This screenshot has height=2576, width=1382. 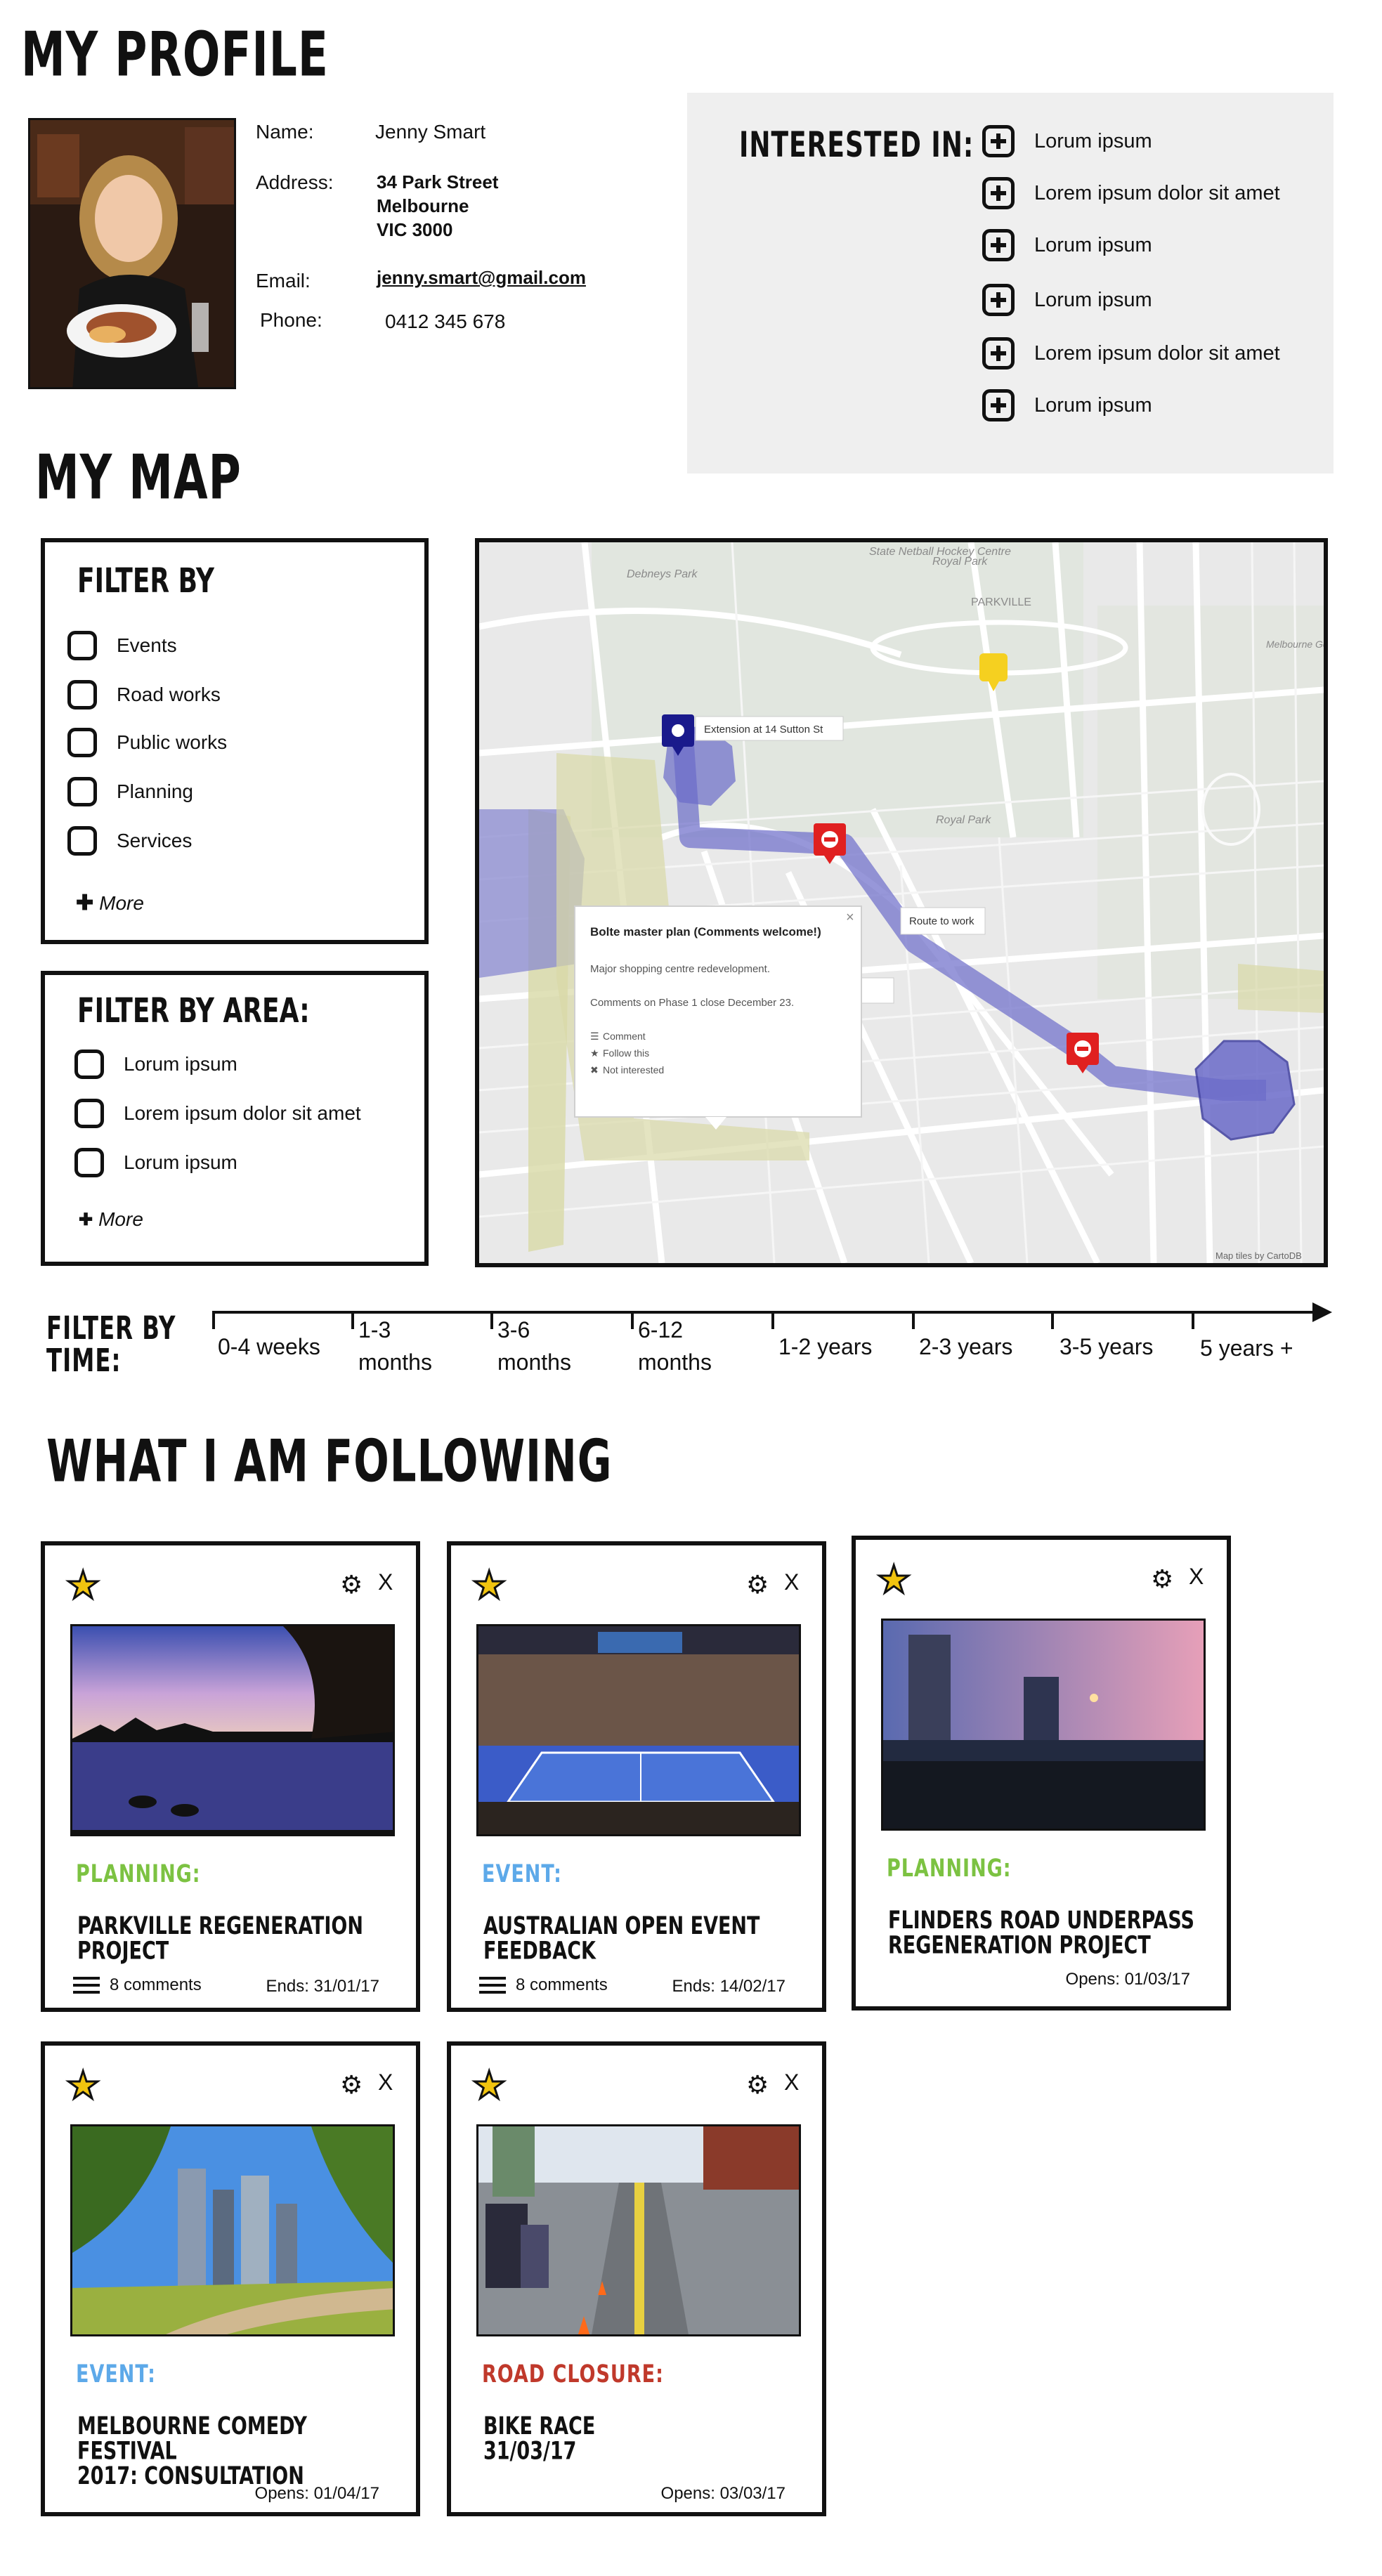 I want to click on map-place-label: Melbourne General Cemetery, so click(x=1295, y=644).